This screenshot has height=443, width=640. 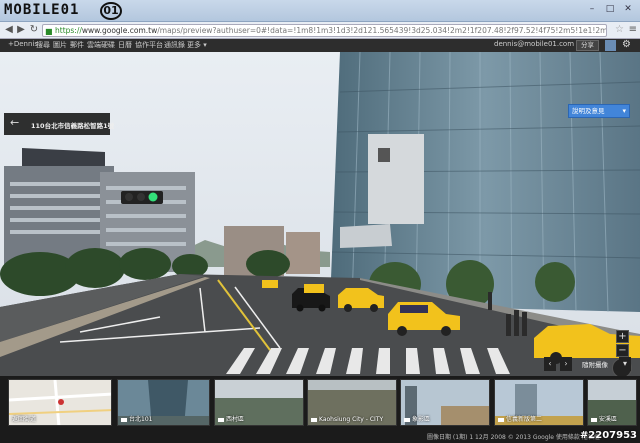 What do you see at coordinates (73, 126) in the screenshot?
I see `street-address: 110台北市信義路松智路1號` at bounding box center [73, 126].